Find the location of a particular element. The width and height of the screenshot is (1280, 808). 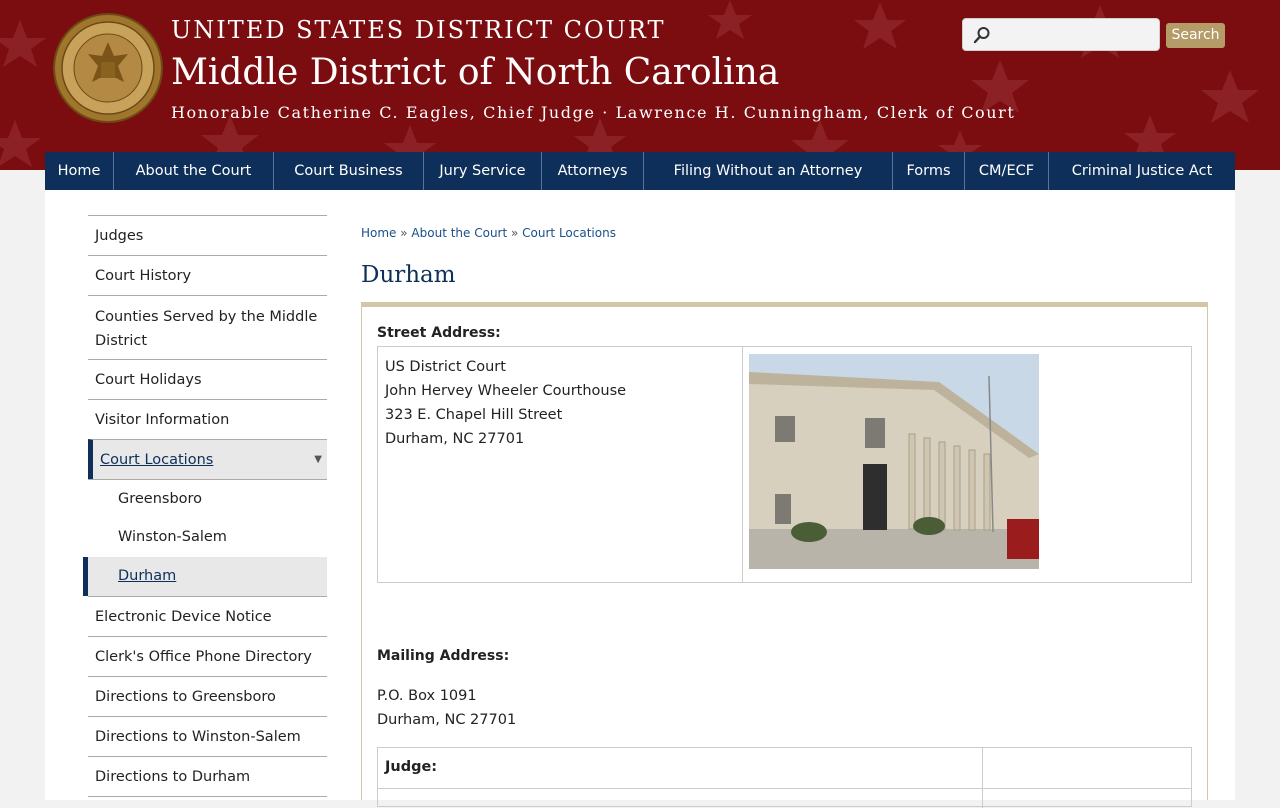

court-seal-logo is located at coordinates (108, 68).